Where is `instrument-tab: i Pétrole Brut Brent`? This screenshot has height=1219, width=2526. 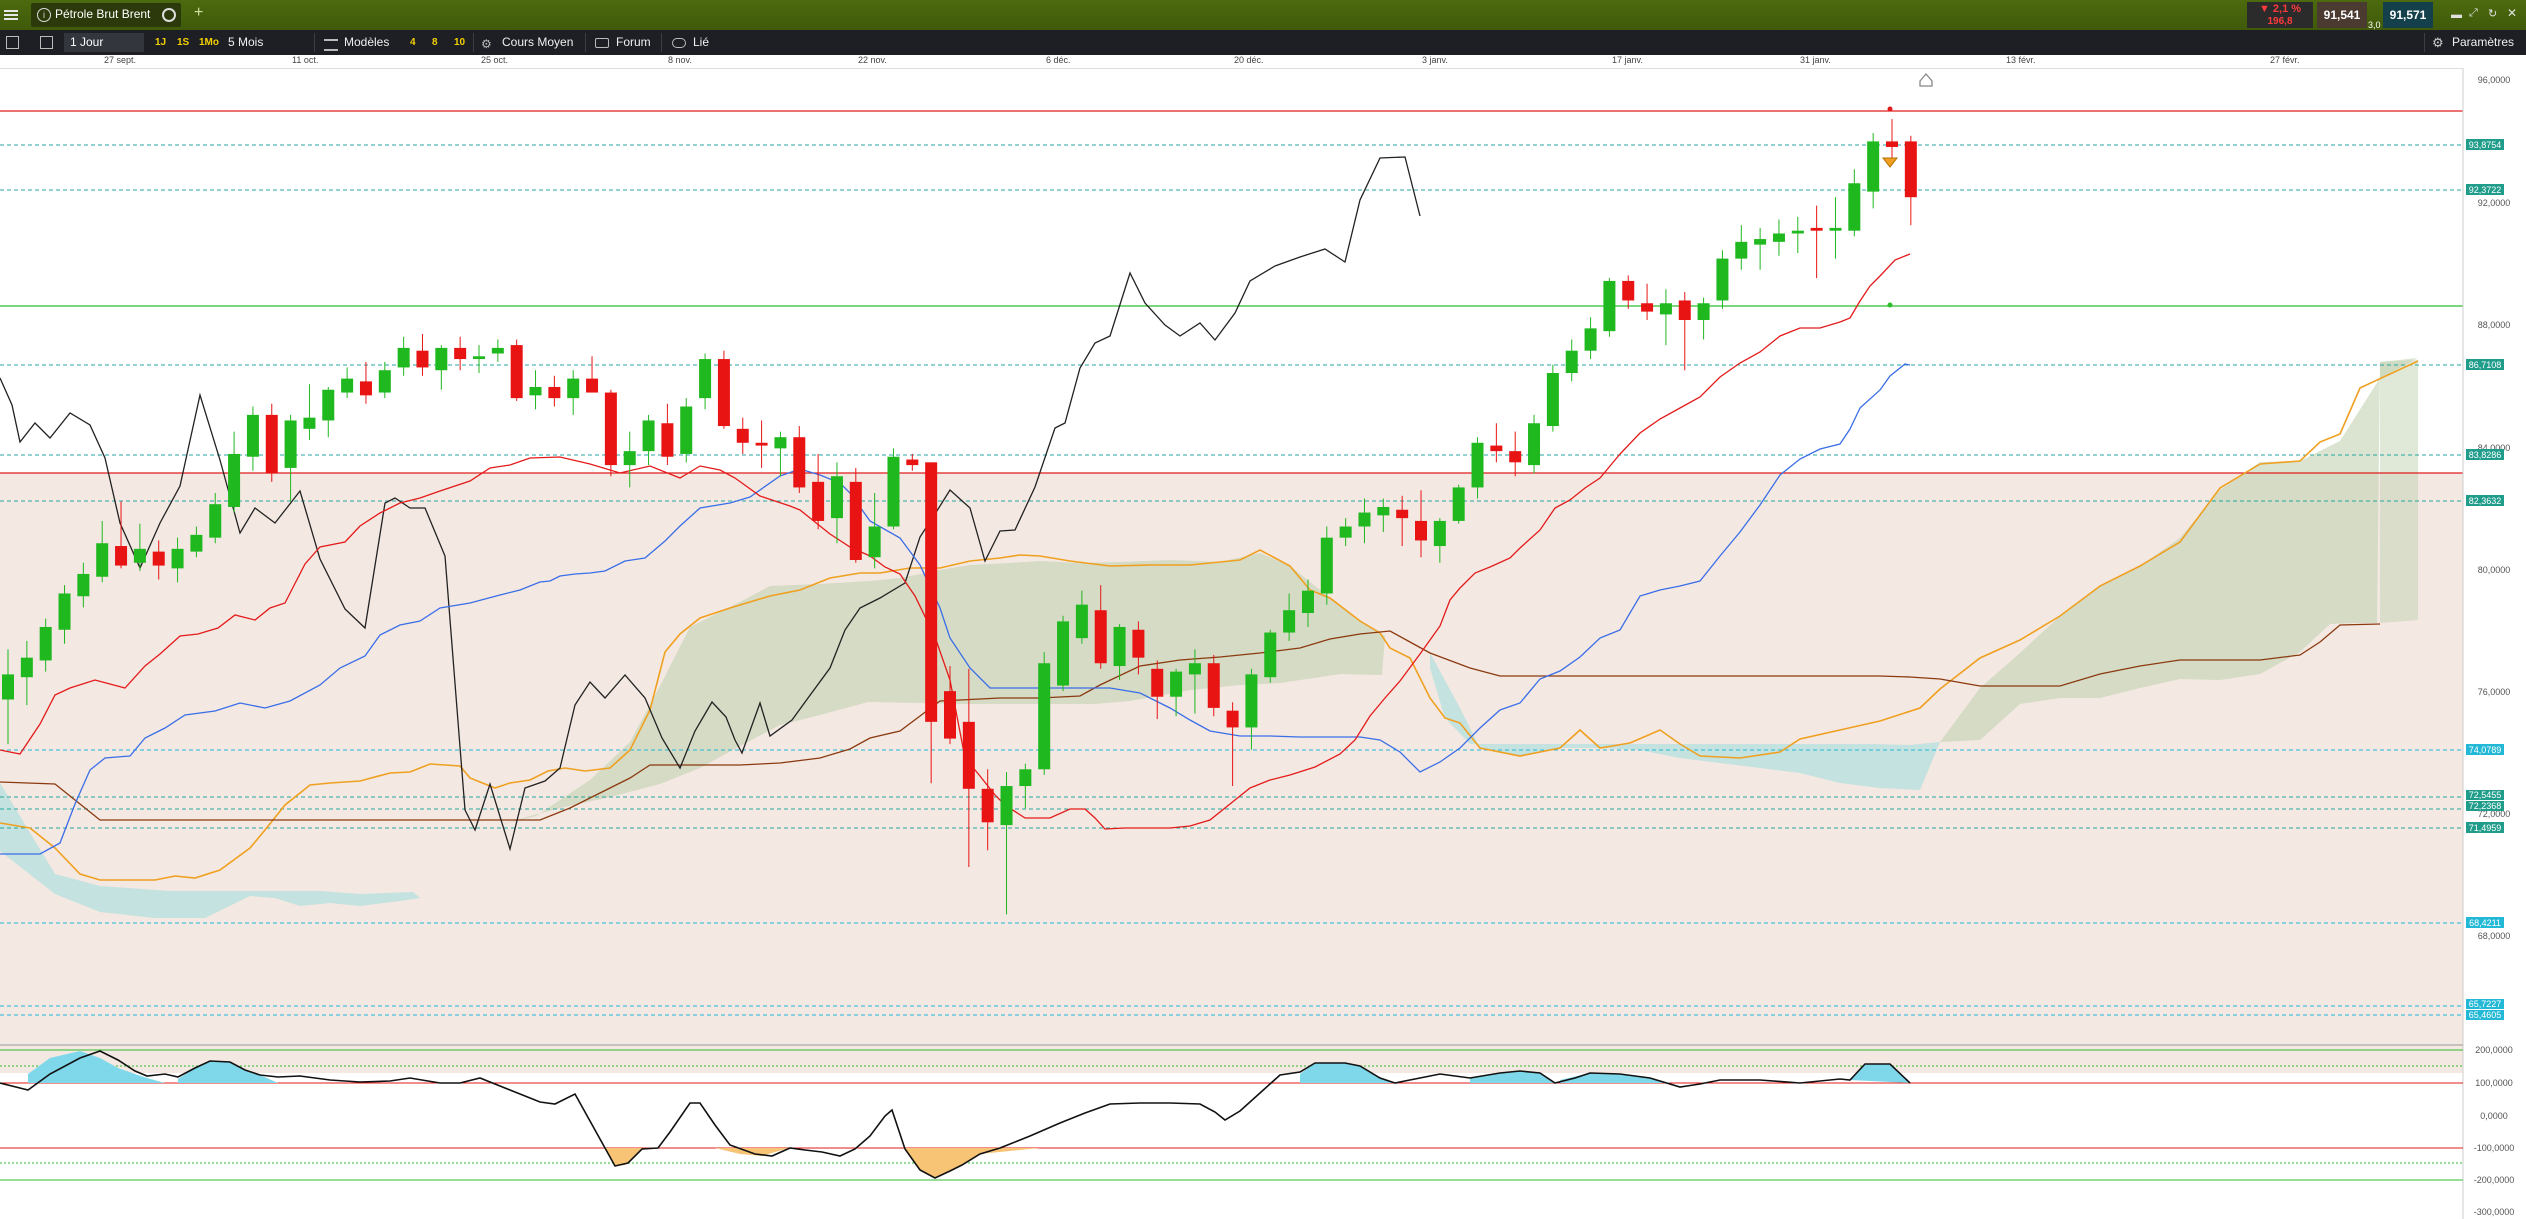 instrument-tab: i Pétrole Brut Brent is located at coordinates (106, 15).